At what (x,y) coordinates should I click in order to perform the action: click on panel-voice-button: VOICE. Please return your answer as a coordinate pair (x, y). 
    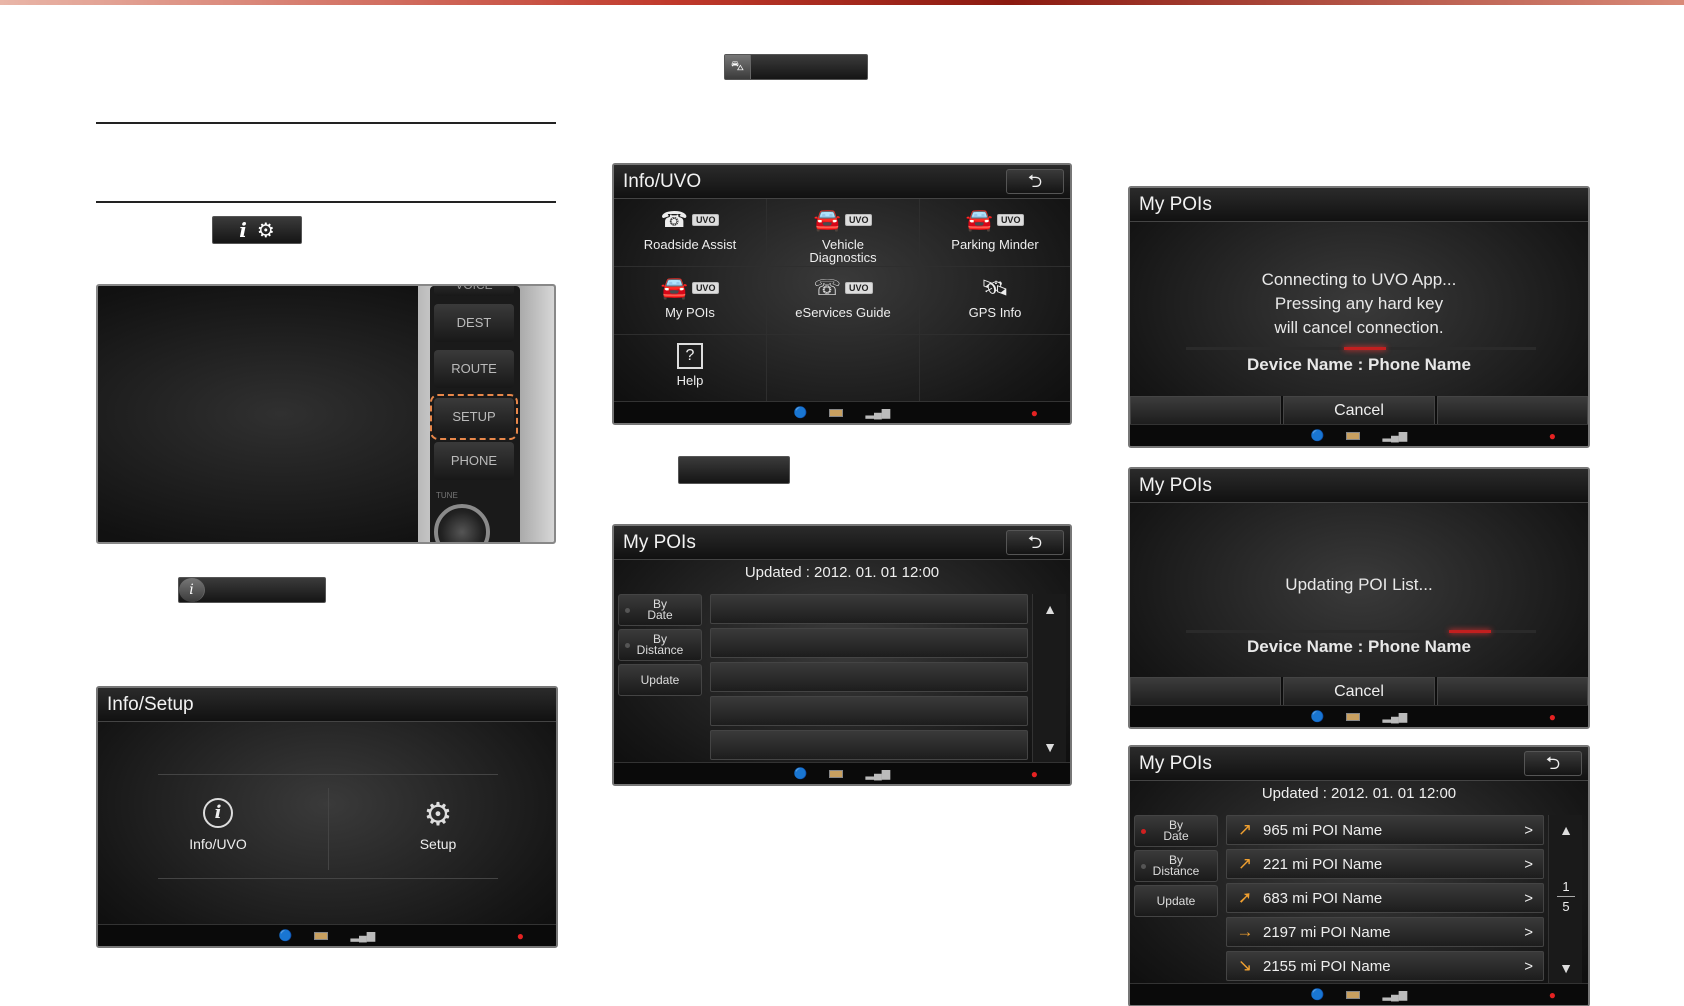
    Looking at the image, I should click on (474, 291).